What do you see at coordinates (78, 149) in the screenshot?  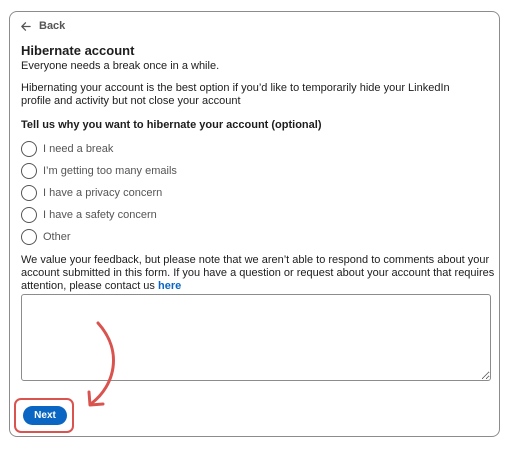 I see `option-label: I need a break` at bounding box center [78, 149].